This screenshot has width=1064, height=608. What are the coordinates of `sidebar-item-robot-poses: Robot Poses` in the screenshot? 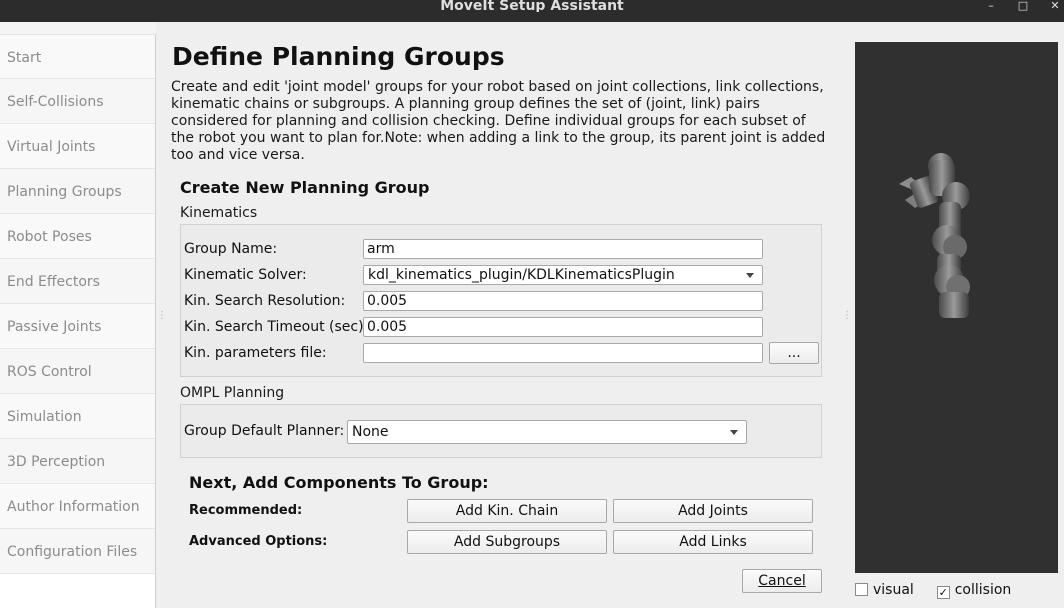 It's located at (77, 236).